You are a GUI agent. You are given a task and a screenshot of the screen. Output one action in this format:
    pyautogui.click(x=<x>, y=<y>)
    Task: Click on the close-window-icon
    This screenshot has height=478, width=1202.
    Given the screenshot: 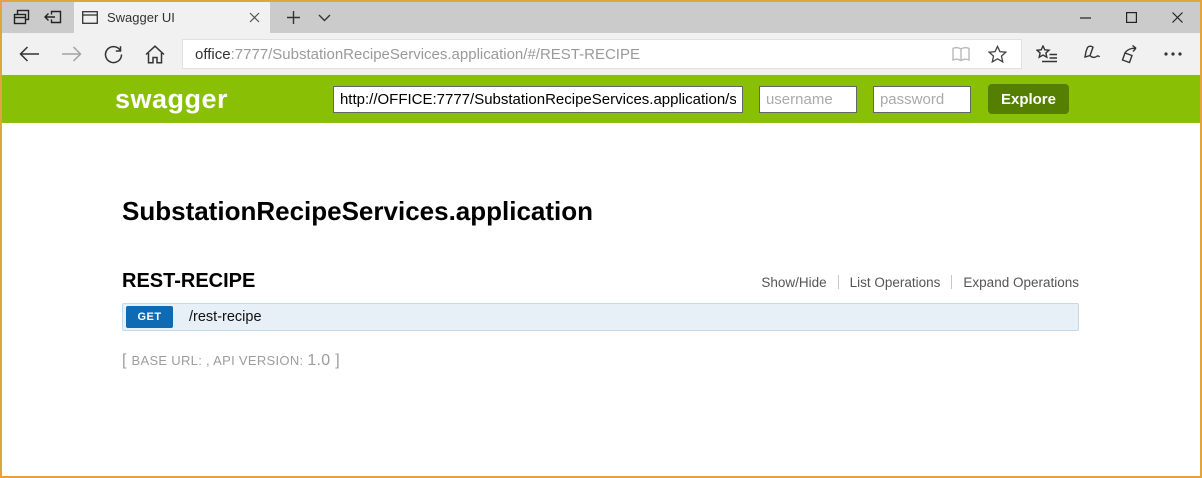 What is the action you would take?
    pyautogui.click(x=1177, y=17)
    